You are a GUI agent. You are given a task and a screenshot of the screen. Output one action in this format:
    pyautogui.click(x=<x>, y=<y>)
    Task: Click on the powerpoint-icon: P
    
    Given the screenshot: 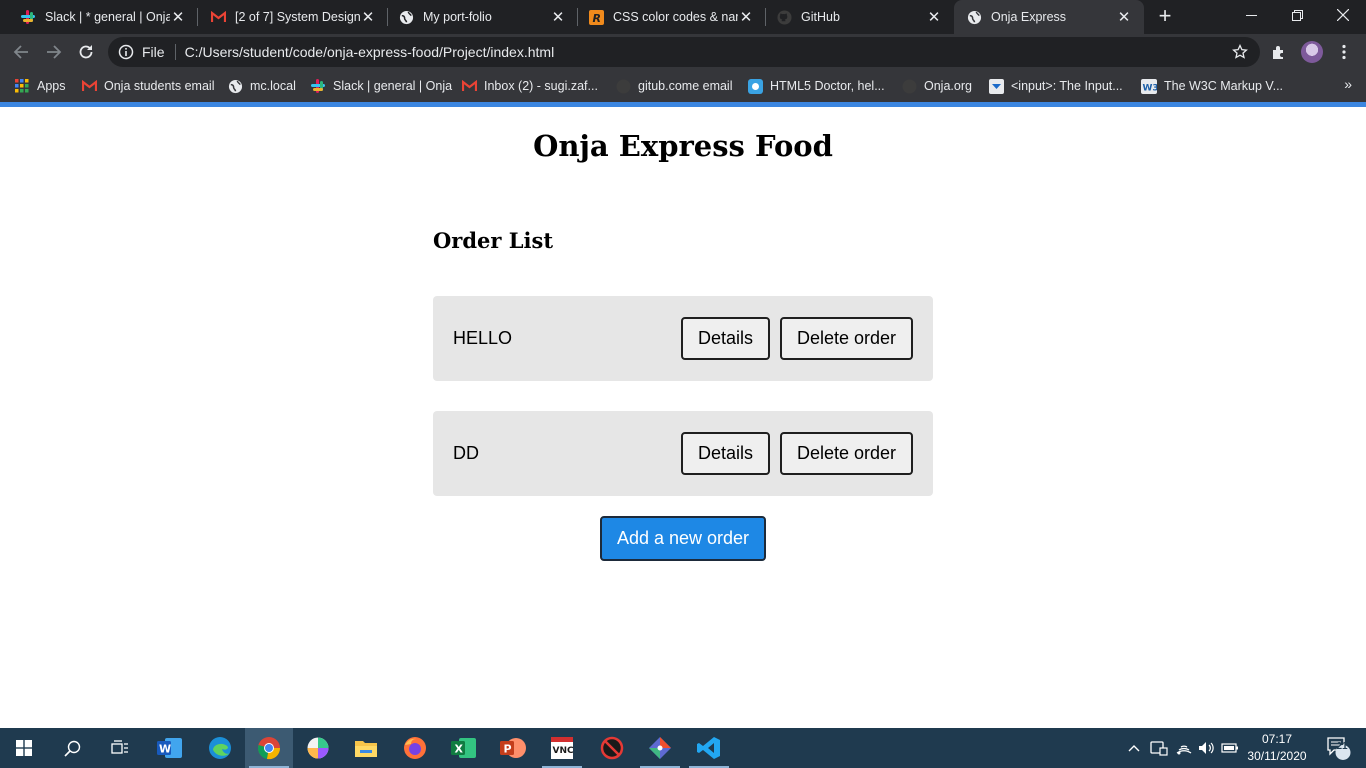 What is the action you would take?
    pyautogui.click(x=513, y=748)
    